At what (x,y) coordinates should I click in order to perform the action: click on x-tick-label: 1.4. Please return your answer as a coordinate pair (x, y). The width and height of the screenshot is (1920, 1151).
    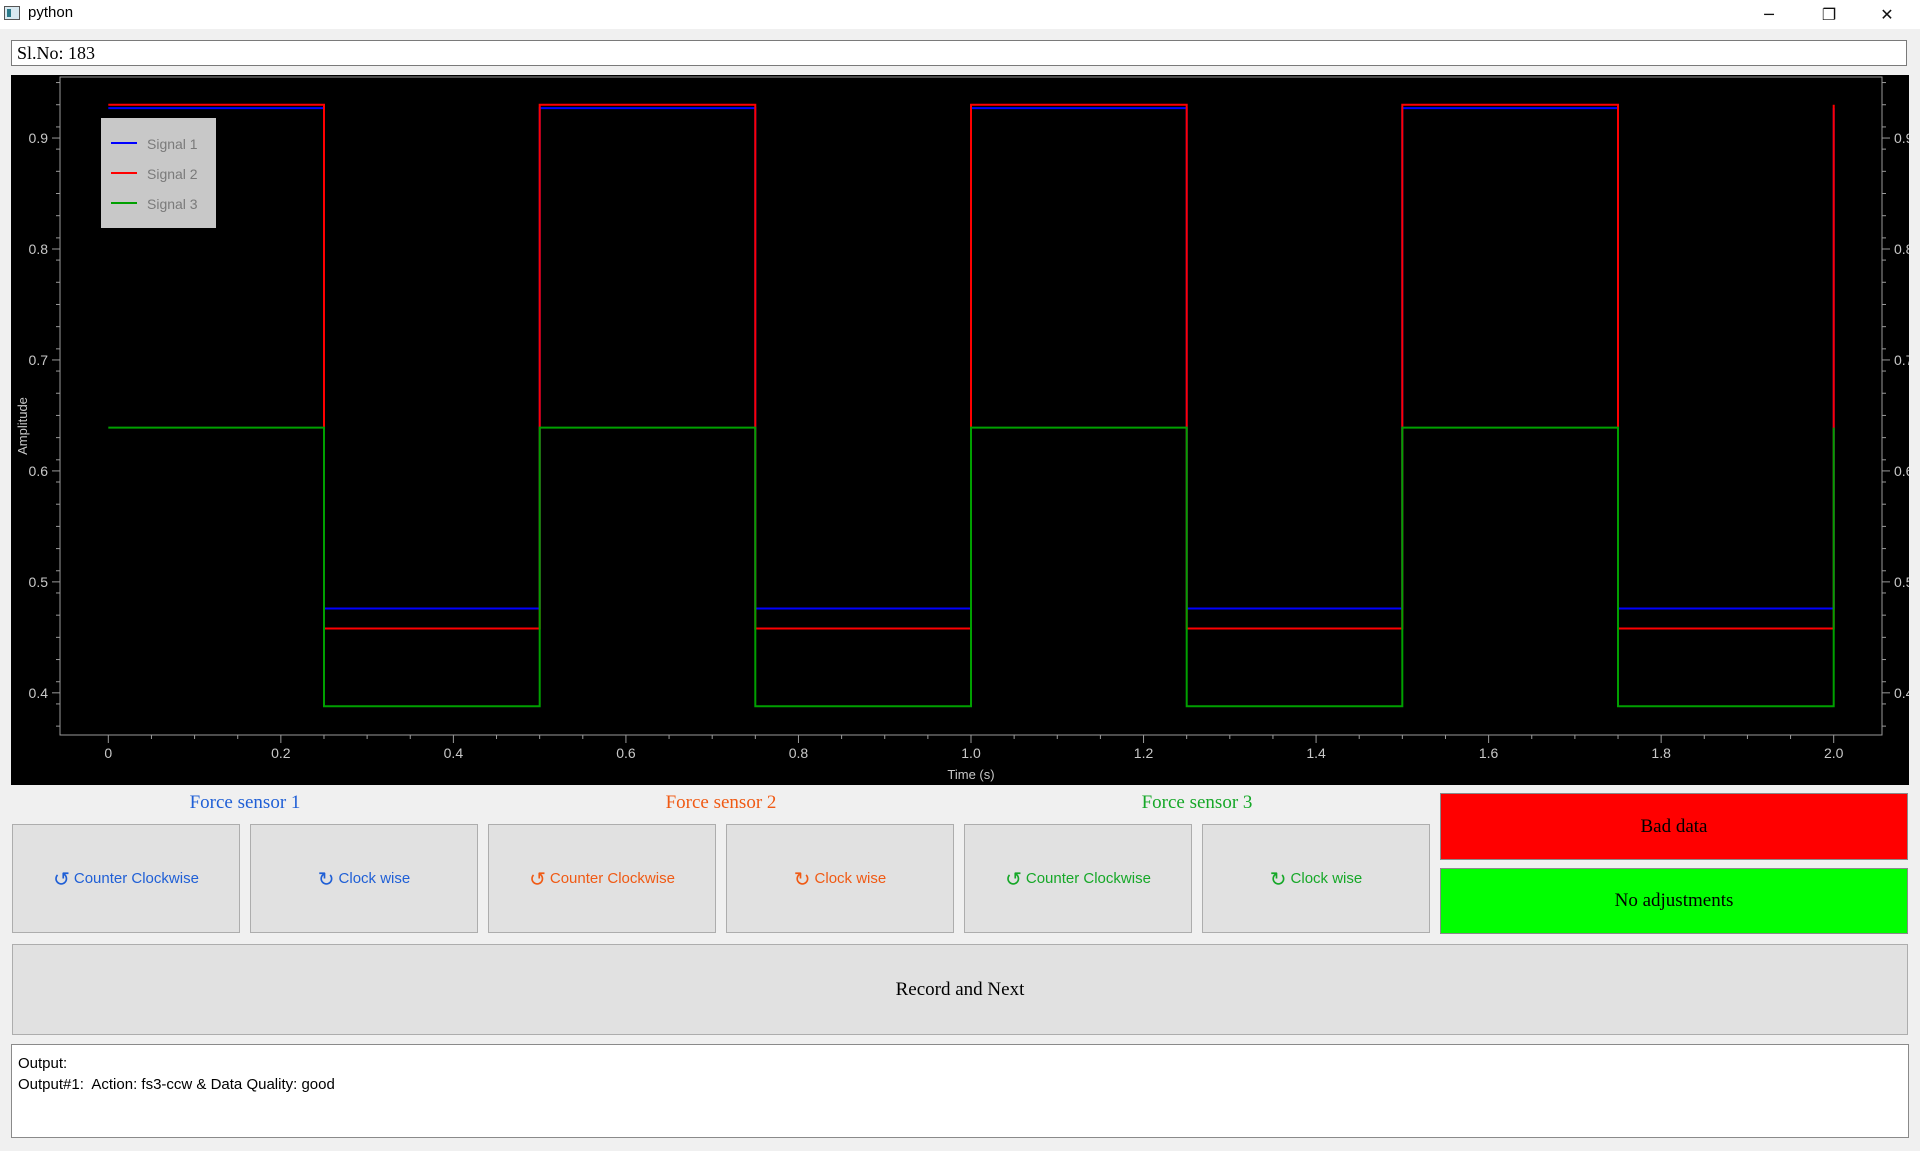
    Looking at the image, I should click on (1316, 753).